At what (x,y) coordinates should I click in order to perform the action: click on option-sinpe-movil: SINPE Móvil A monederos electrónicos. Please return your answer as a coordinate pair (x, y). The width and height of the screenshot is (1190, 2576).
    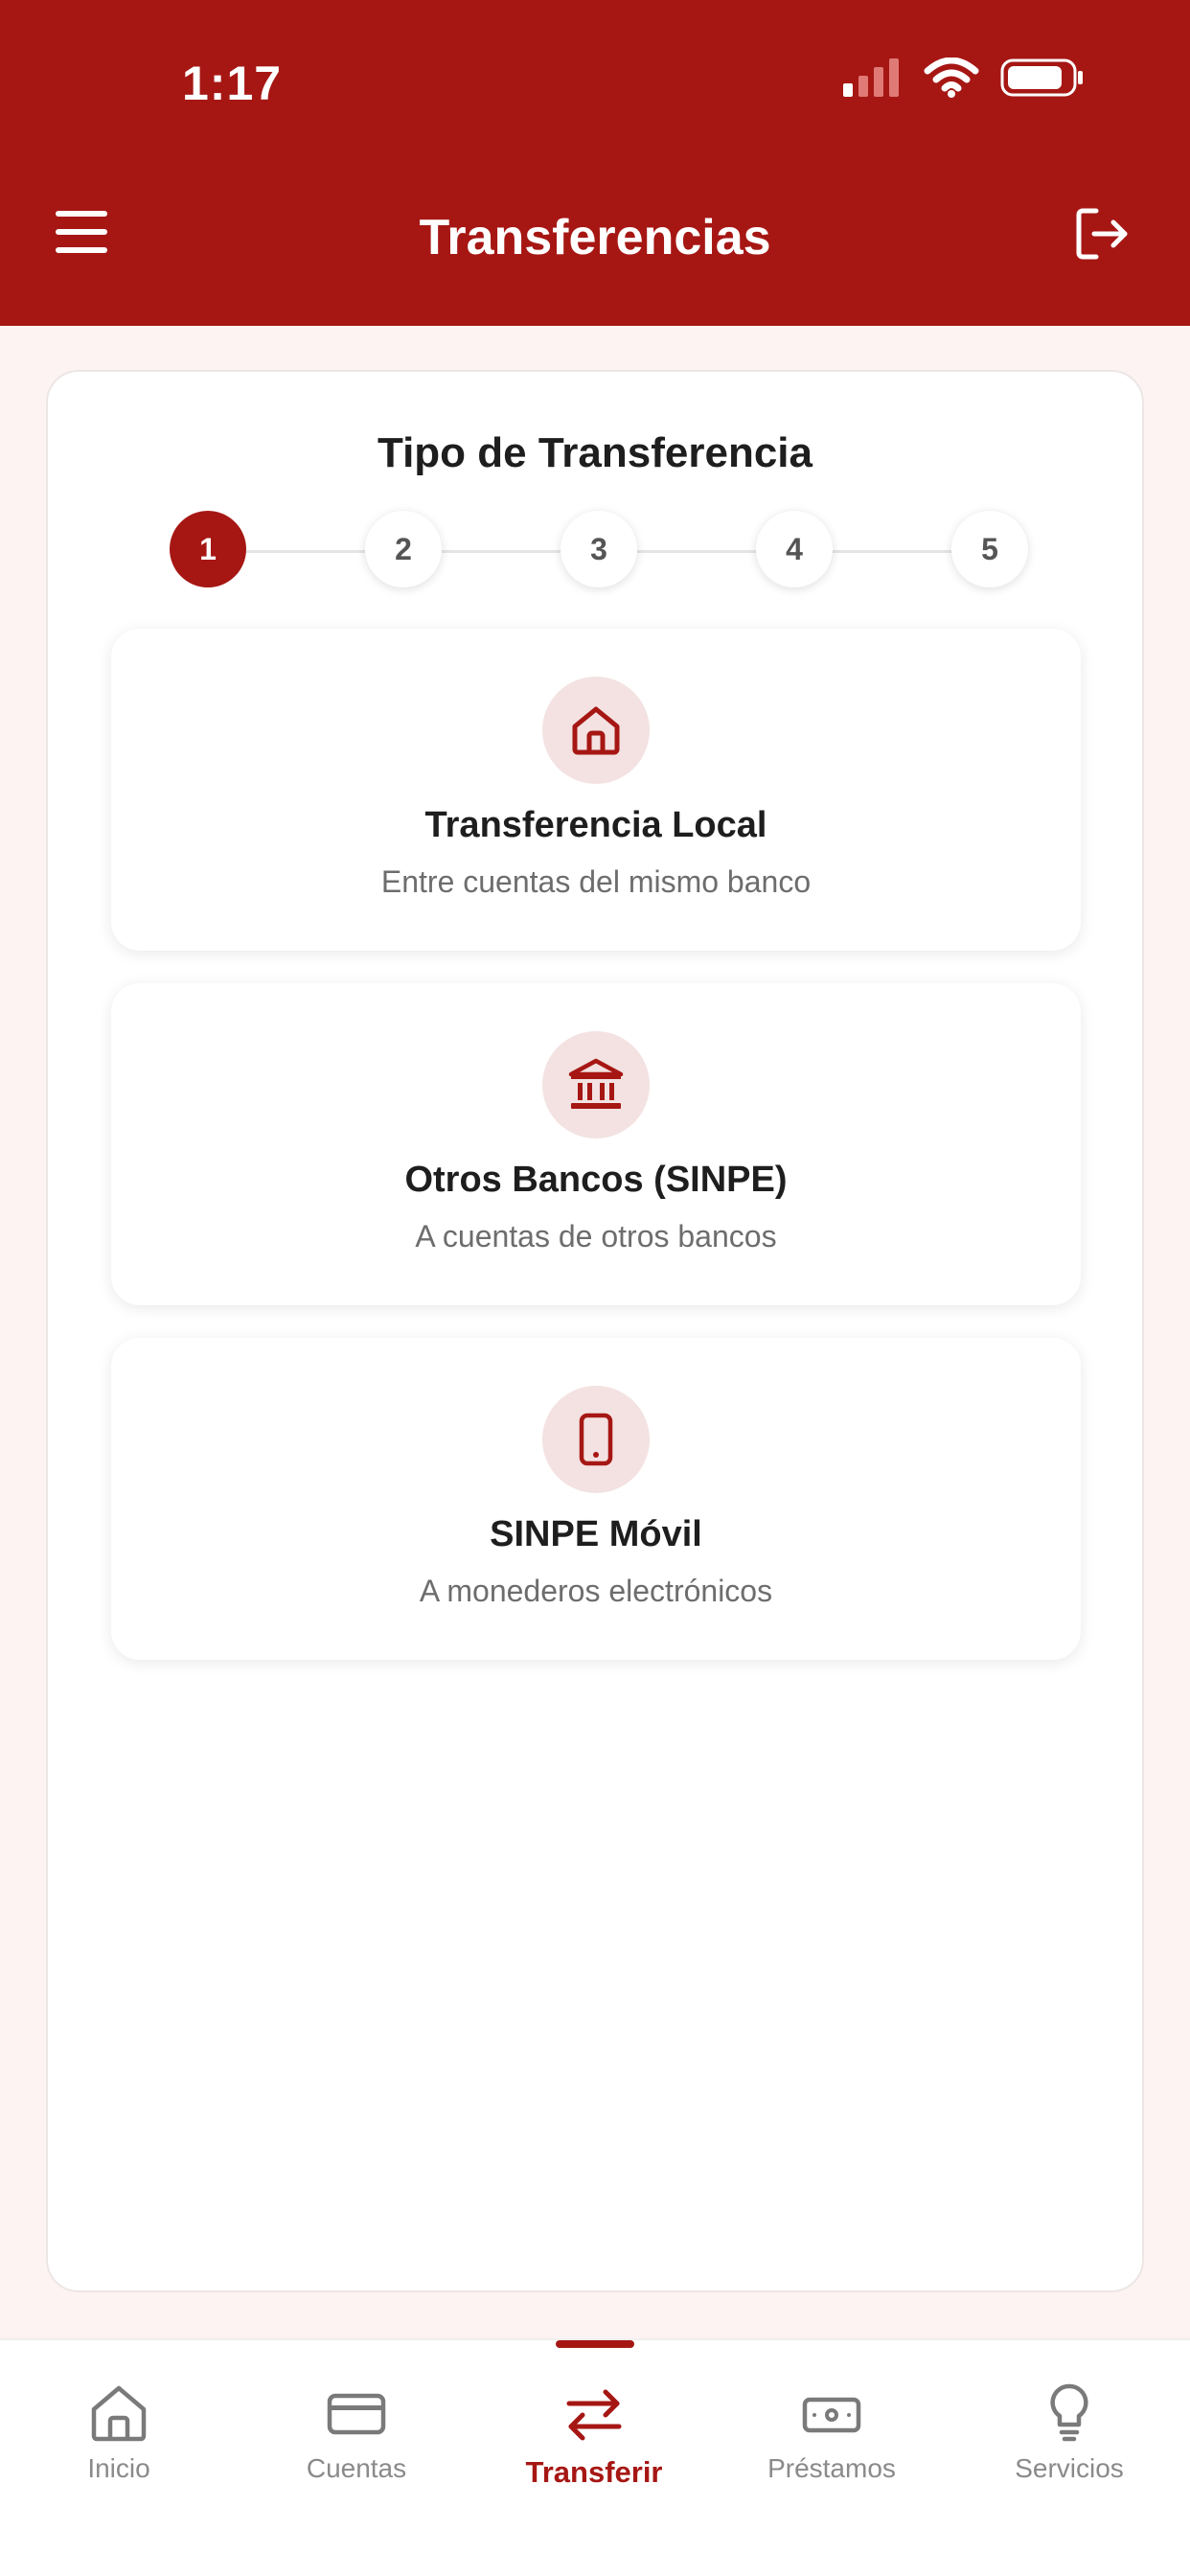
    Looking at the image, I should click on (596, 1499).